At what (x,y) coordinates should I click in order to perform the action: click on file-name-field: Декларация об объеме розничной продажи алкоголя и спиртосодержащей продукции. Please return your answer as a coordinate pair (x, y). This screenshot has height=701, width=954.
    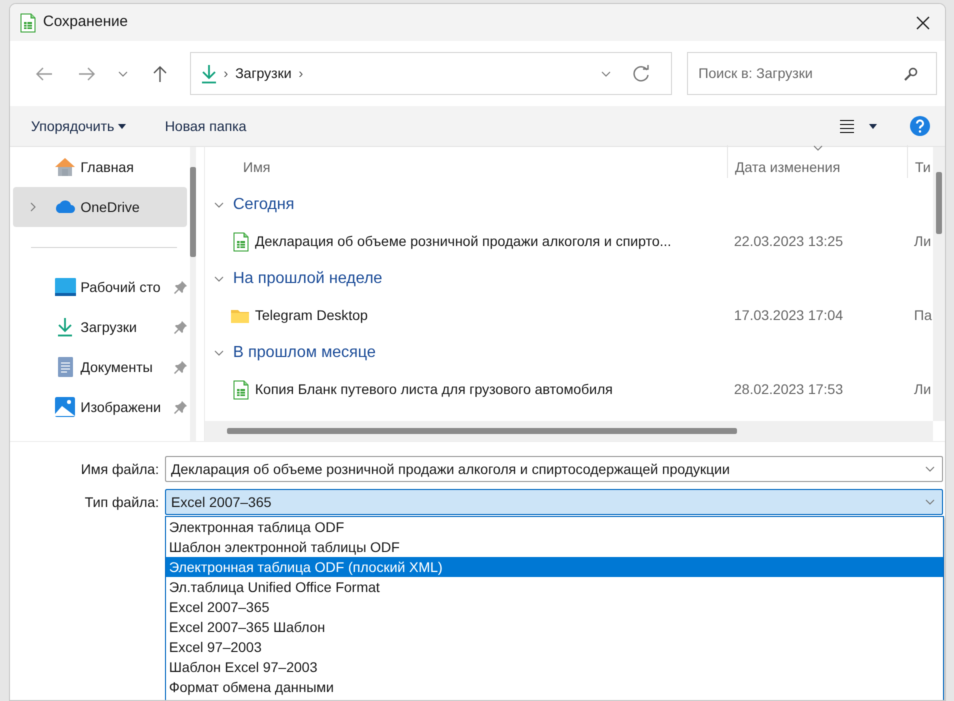
    Looking at the image, I should click on (554, 469).